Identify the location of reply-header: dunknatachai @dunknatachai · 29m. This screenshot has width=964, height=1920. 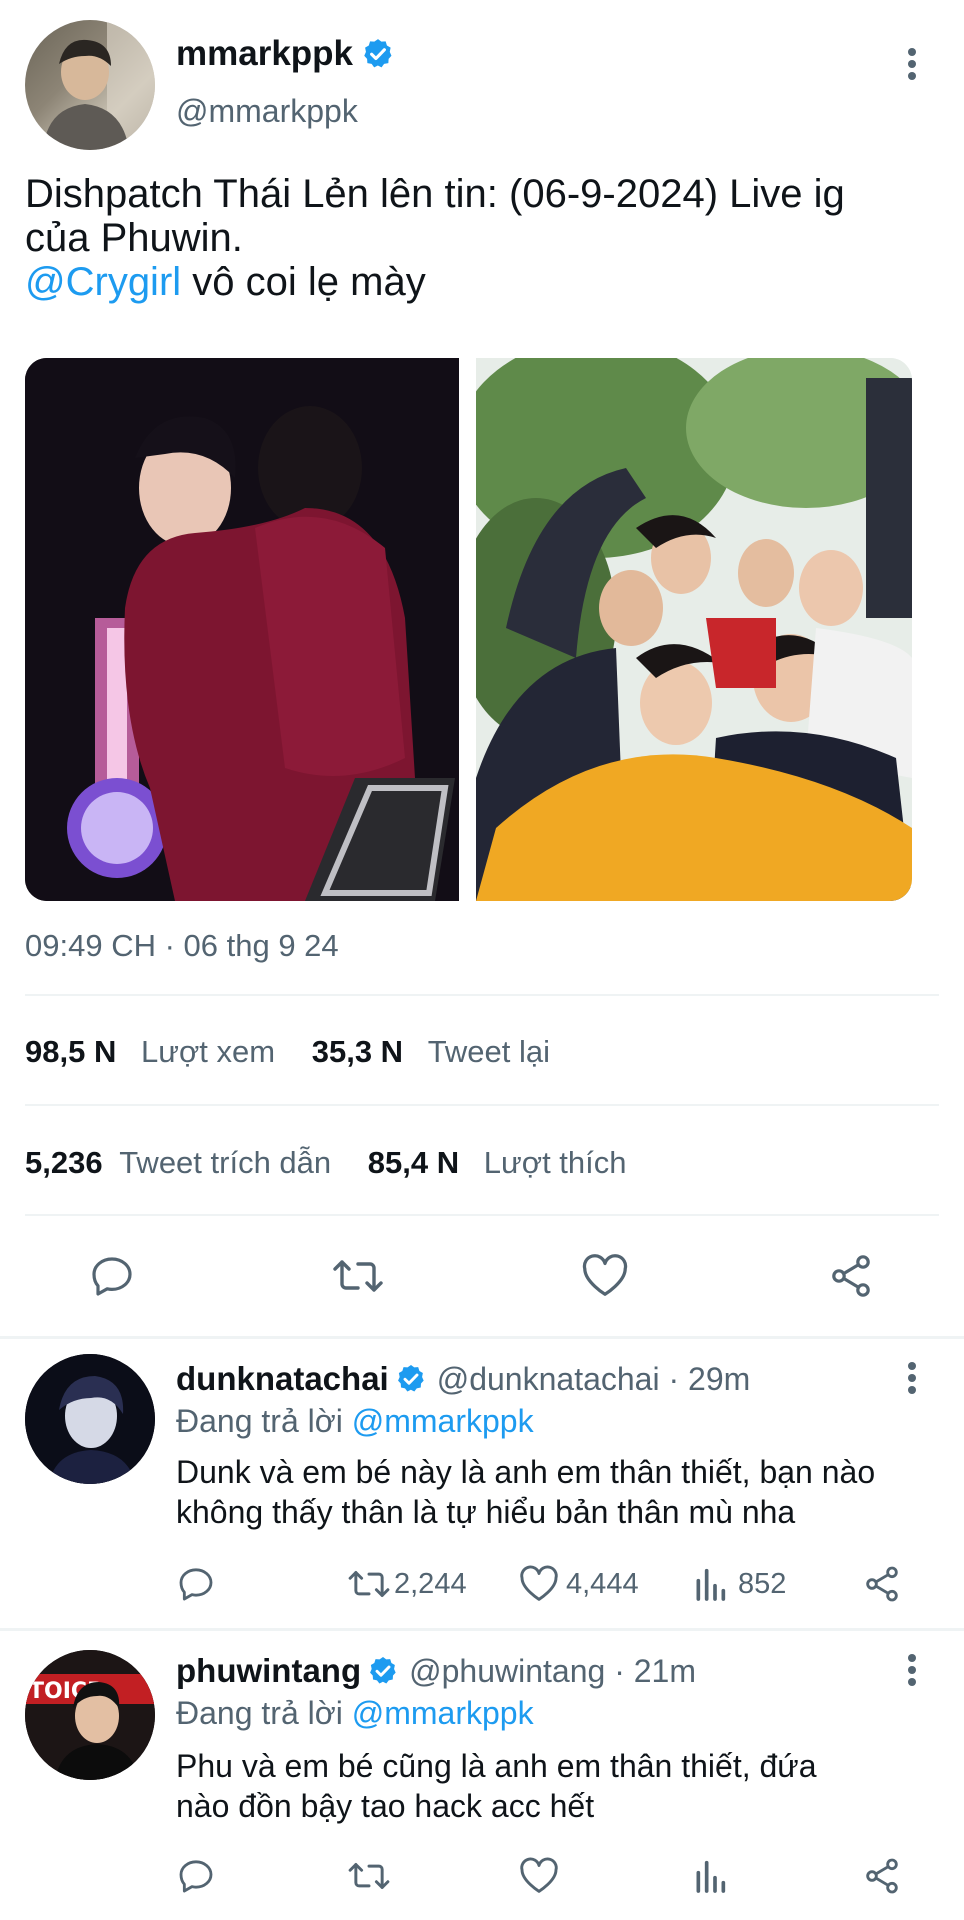
(463, 1379).